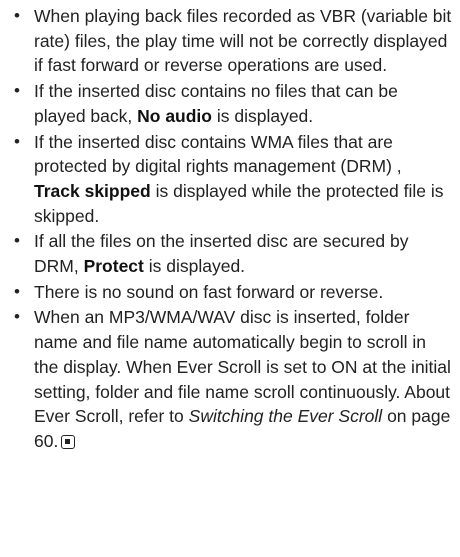  Describe the element at coordinates (92, 190) in the screenshot. I see `display-message-track-skipped: Track skipped` at that location.